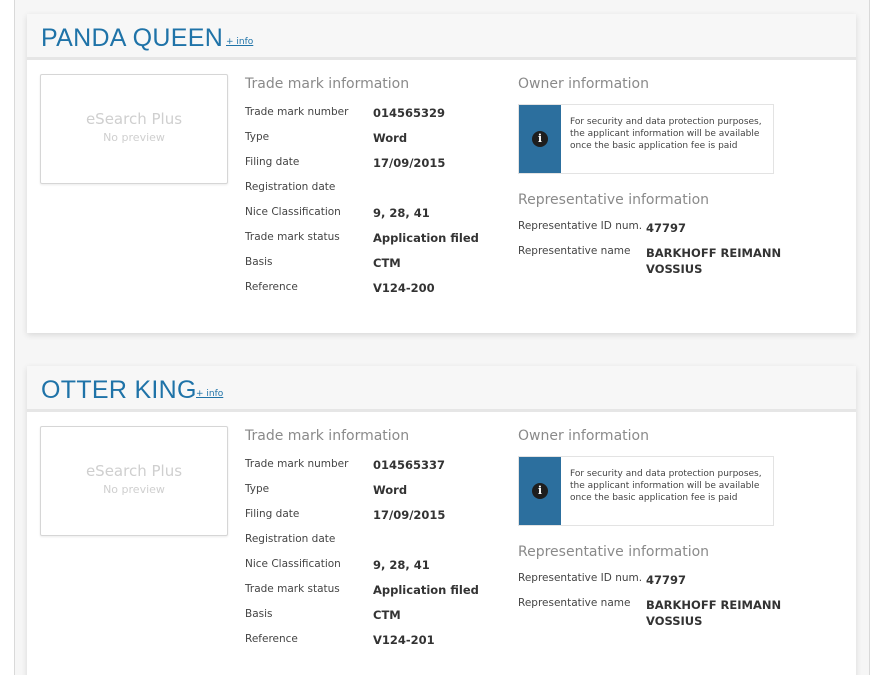 The width and height of the screenshot is (884, 675). I want to click on row-reference: Reference V124-201, so click(375, 645).